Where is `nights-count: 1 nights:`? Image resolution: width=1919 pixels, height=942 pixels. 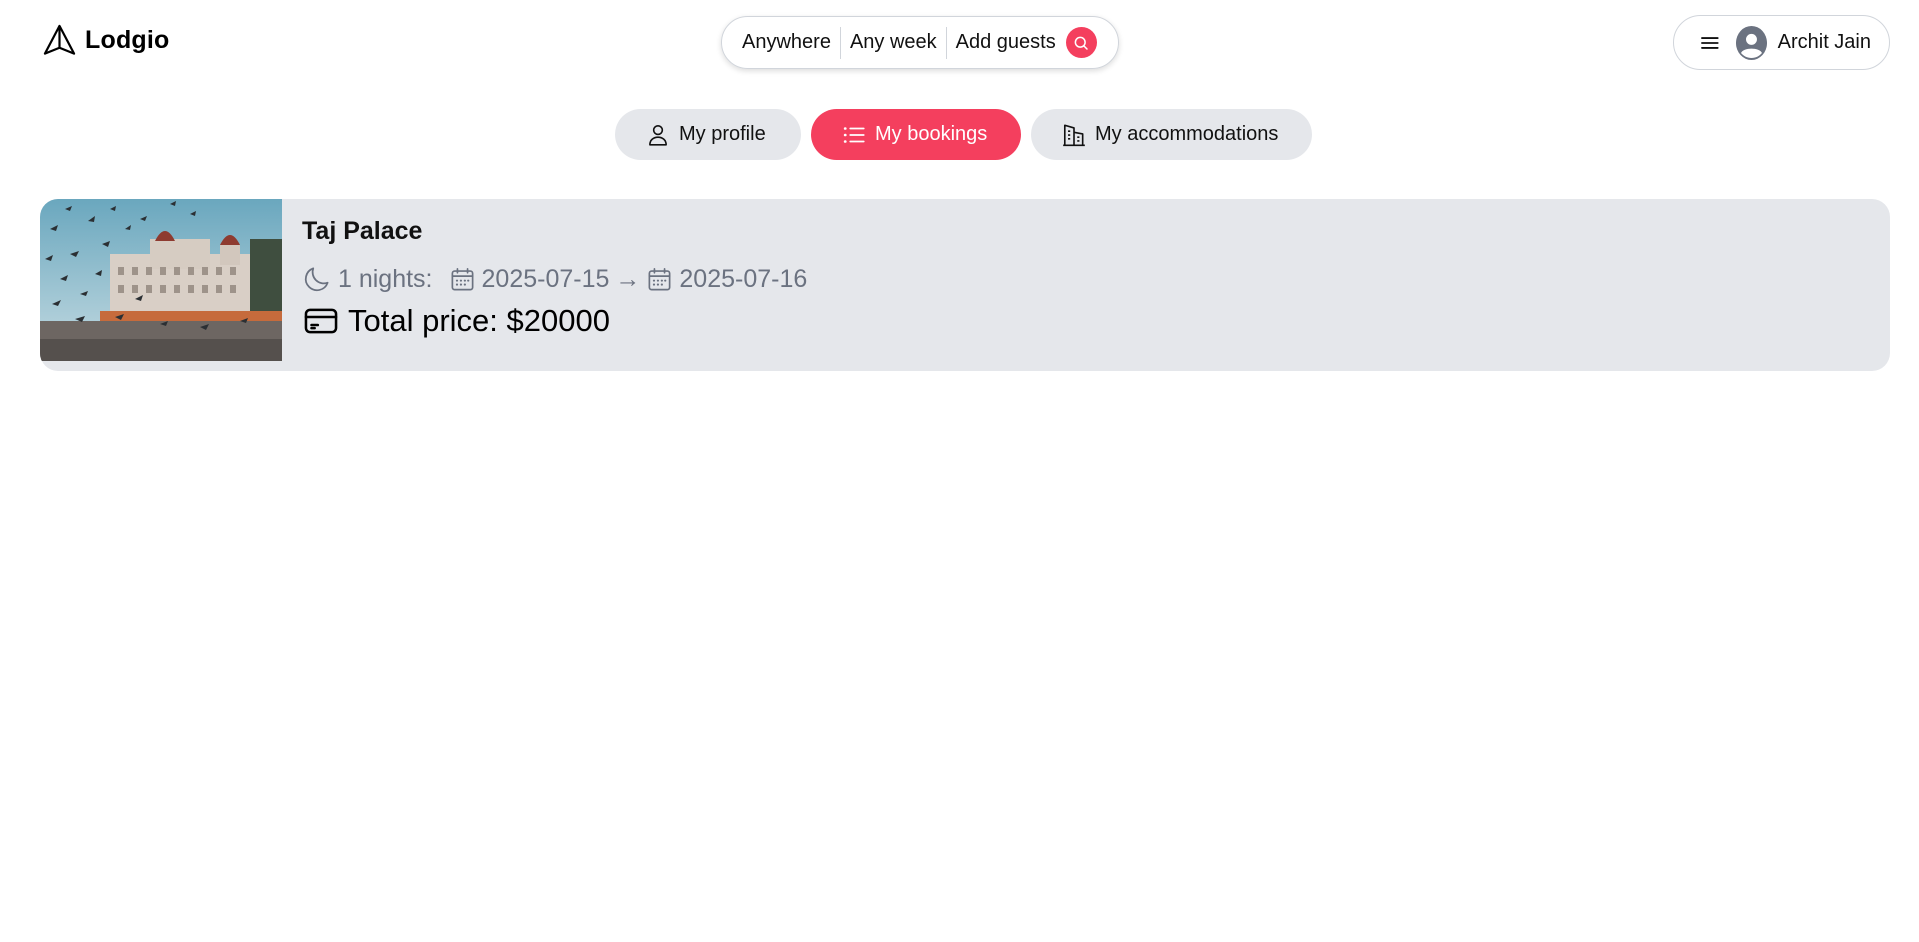 nights-count: 1 nights: is located at coordinates (385, 278).